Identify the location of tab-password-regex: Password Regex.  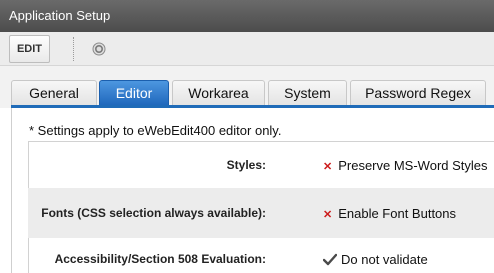
(418, 93).